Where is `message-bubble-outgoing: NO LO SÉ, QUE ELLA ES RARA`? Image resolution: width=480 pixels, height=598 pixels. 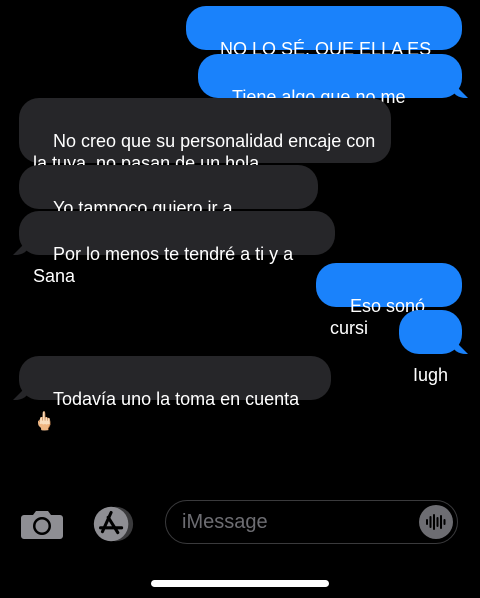
message-bubble-outgoing: NO LO SÉ, QUE ELLA ES RARA is located at coordinates (324, 43).